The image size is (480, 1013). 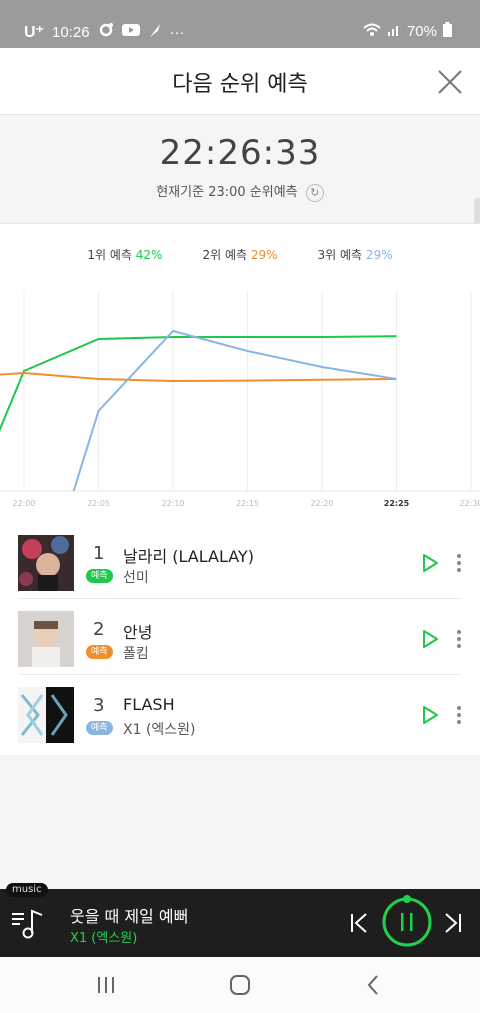 What do you see at coordinates (136, 654) in the screenshot?
I see `artist-name: 폴킴` at bounding box center [136, 654].